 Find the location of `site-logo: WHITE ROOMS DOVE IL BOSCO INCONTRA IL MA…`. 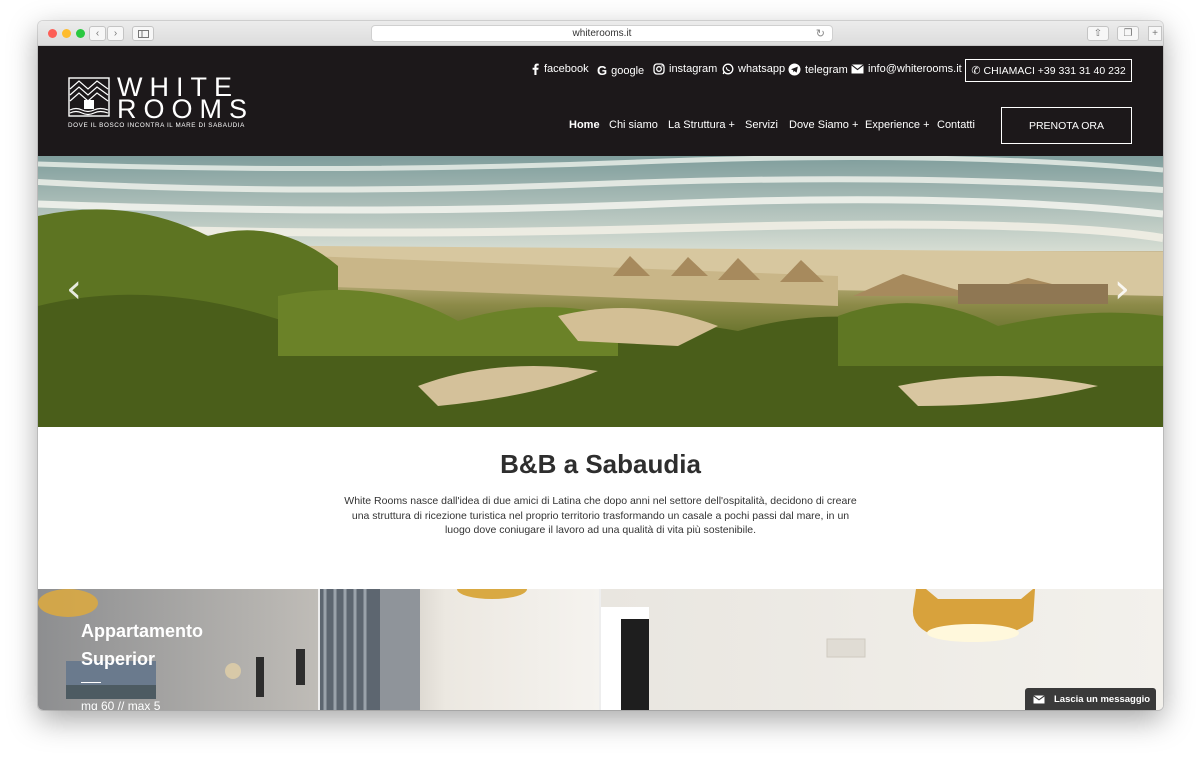

site-logo: WHITE ROOMS DOVE IL BOSCO INCONTRA IL MA… is located at coordinates (157, 104).